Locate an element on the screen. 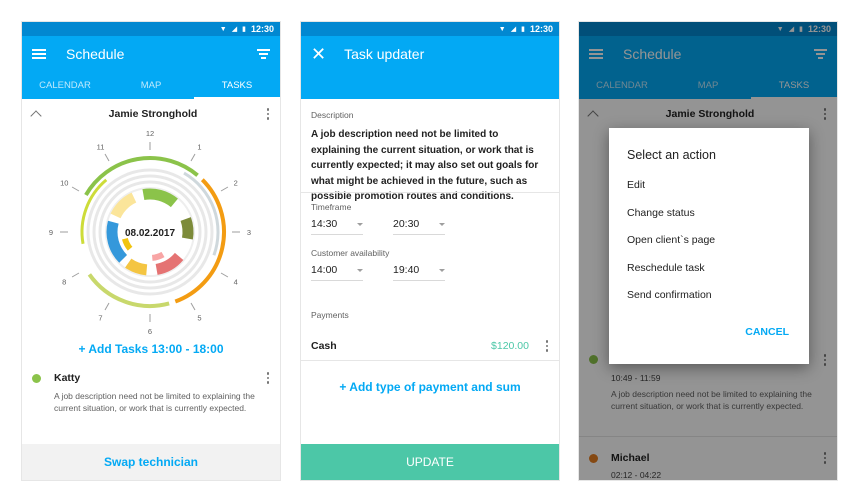 The image size is (859, 500). app-title: Task updater is located at coordinates (384, 54).